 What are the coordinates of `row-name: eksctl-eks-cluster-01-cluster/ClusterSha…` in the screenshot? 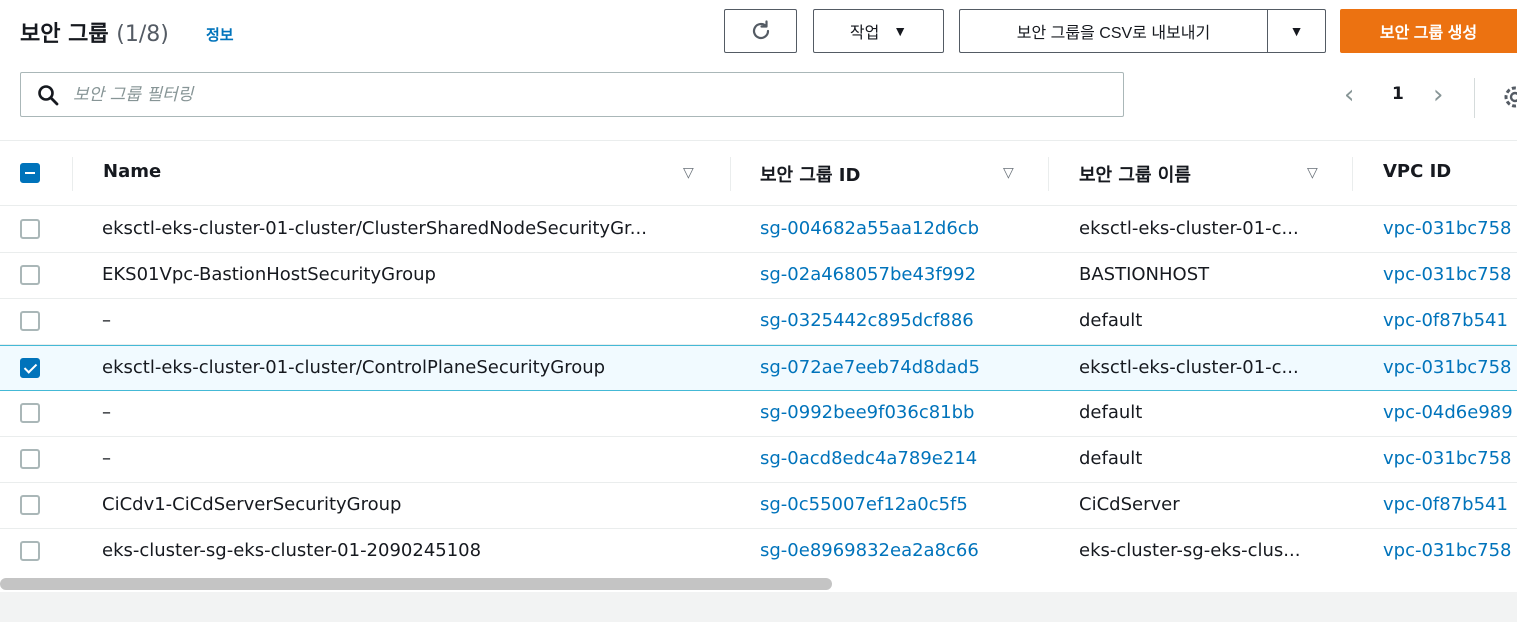 It's located at (374, 228).